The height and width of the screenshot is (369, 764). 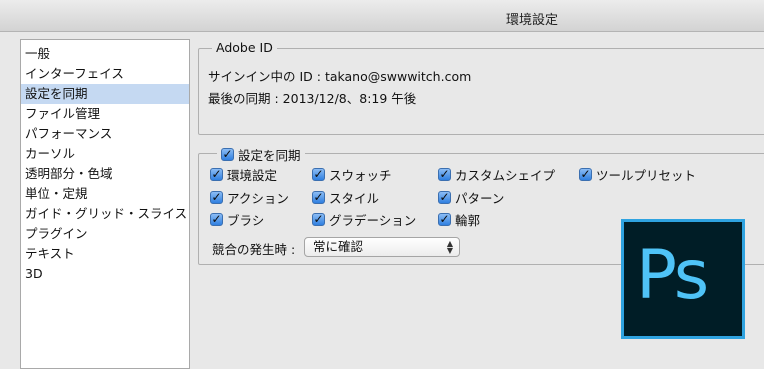 I want to click on sidebar-item-3d: 3D, so click(x=105, y=274).